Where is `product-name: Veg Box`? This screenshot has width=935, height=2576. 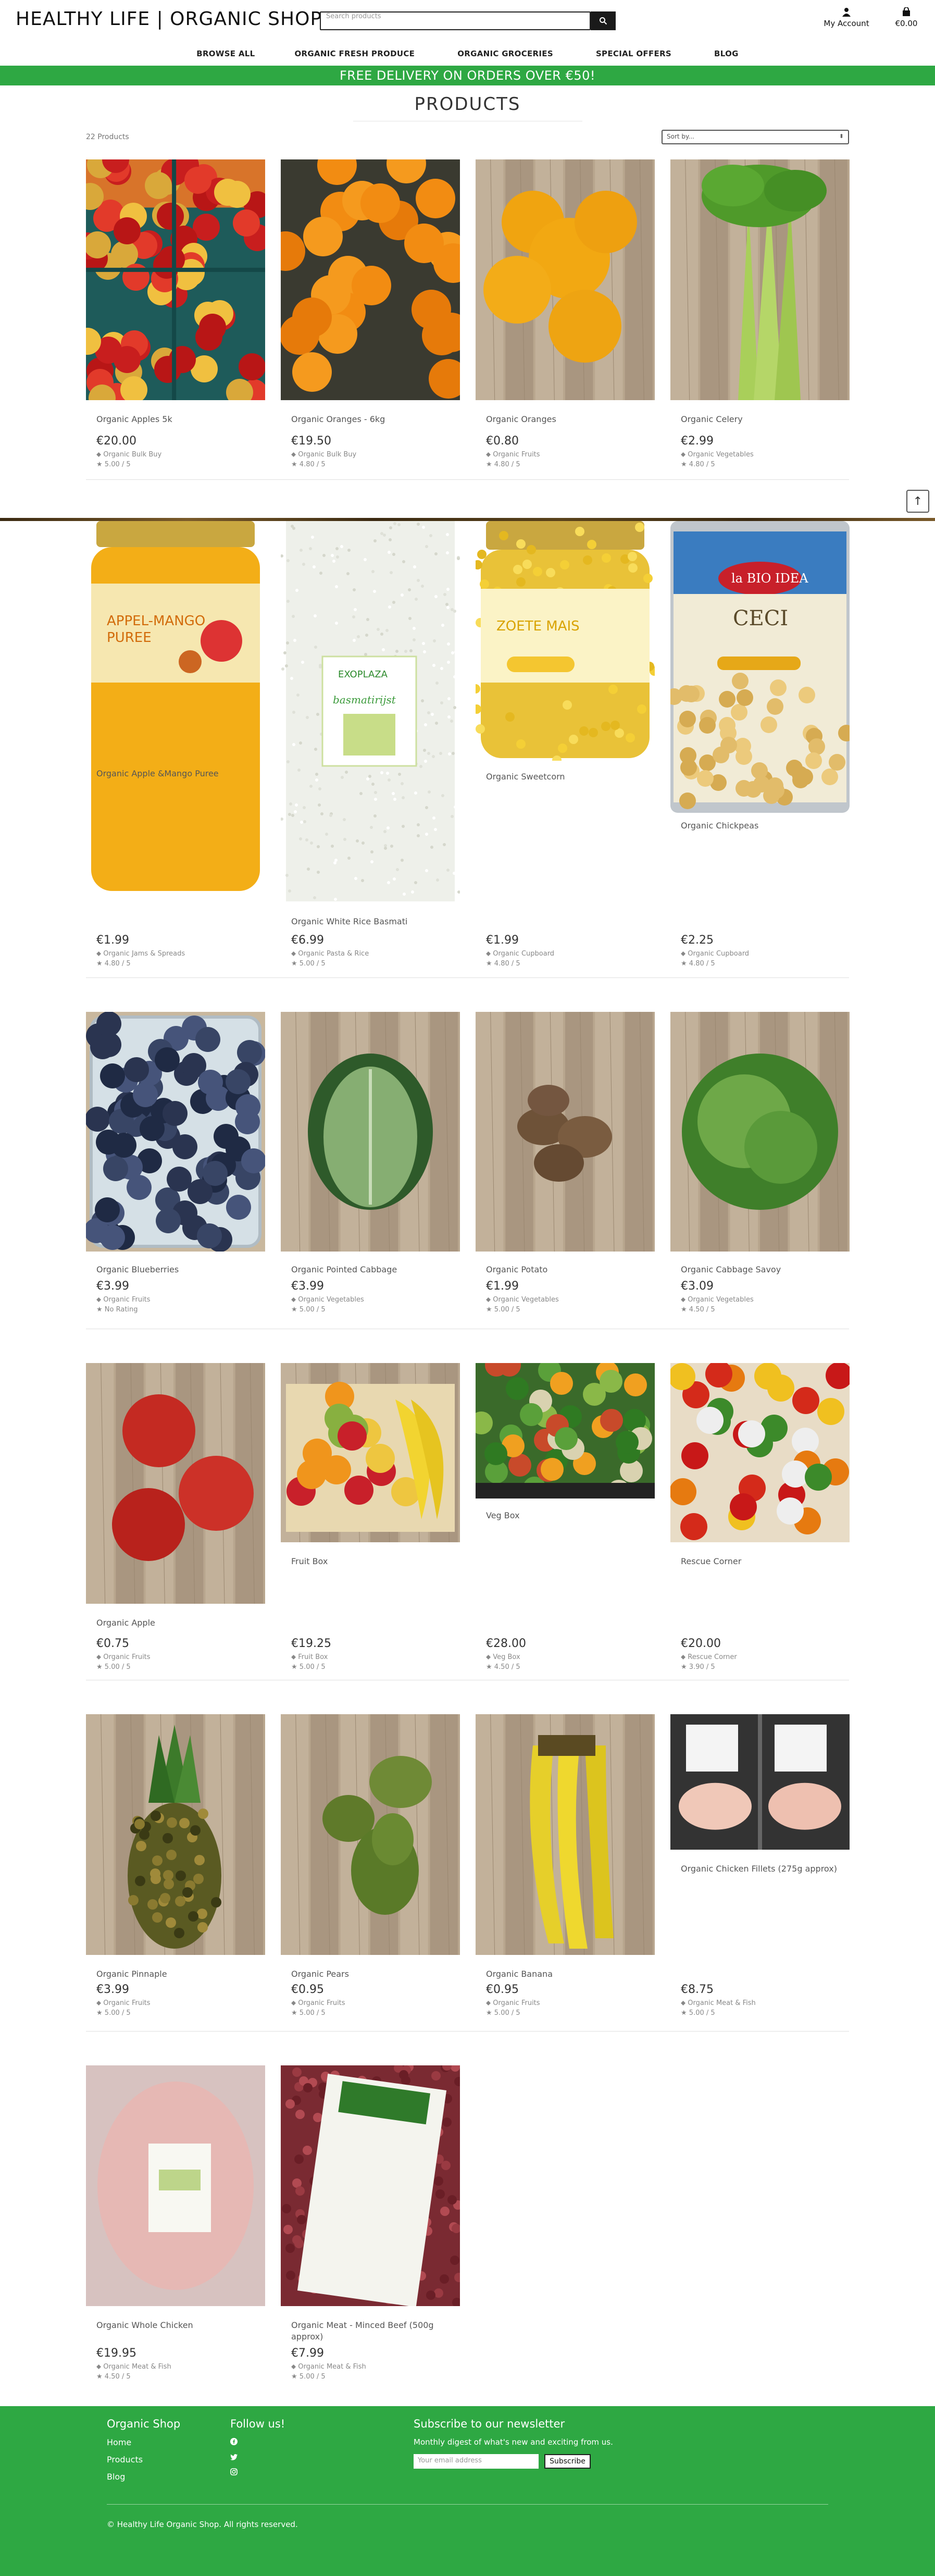 product-name: Veg Box is located at coordinates (565, 1515).